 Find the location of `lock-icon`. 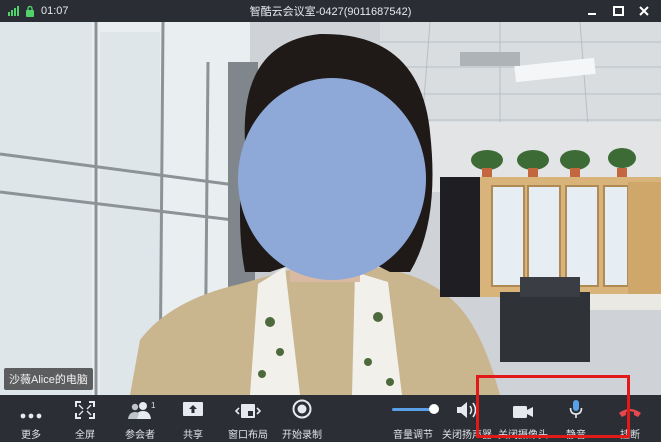

lock-icon is located at coordinates (30, 11).